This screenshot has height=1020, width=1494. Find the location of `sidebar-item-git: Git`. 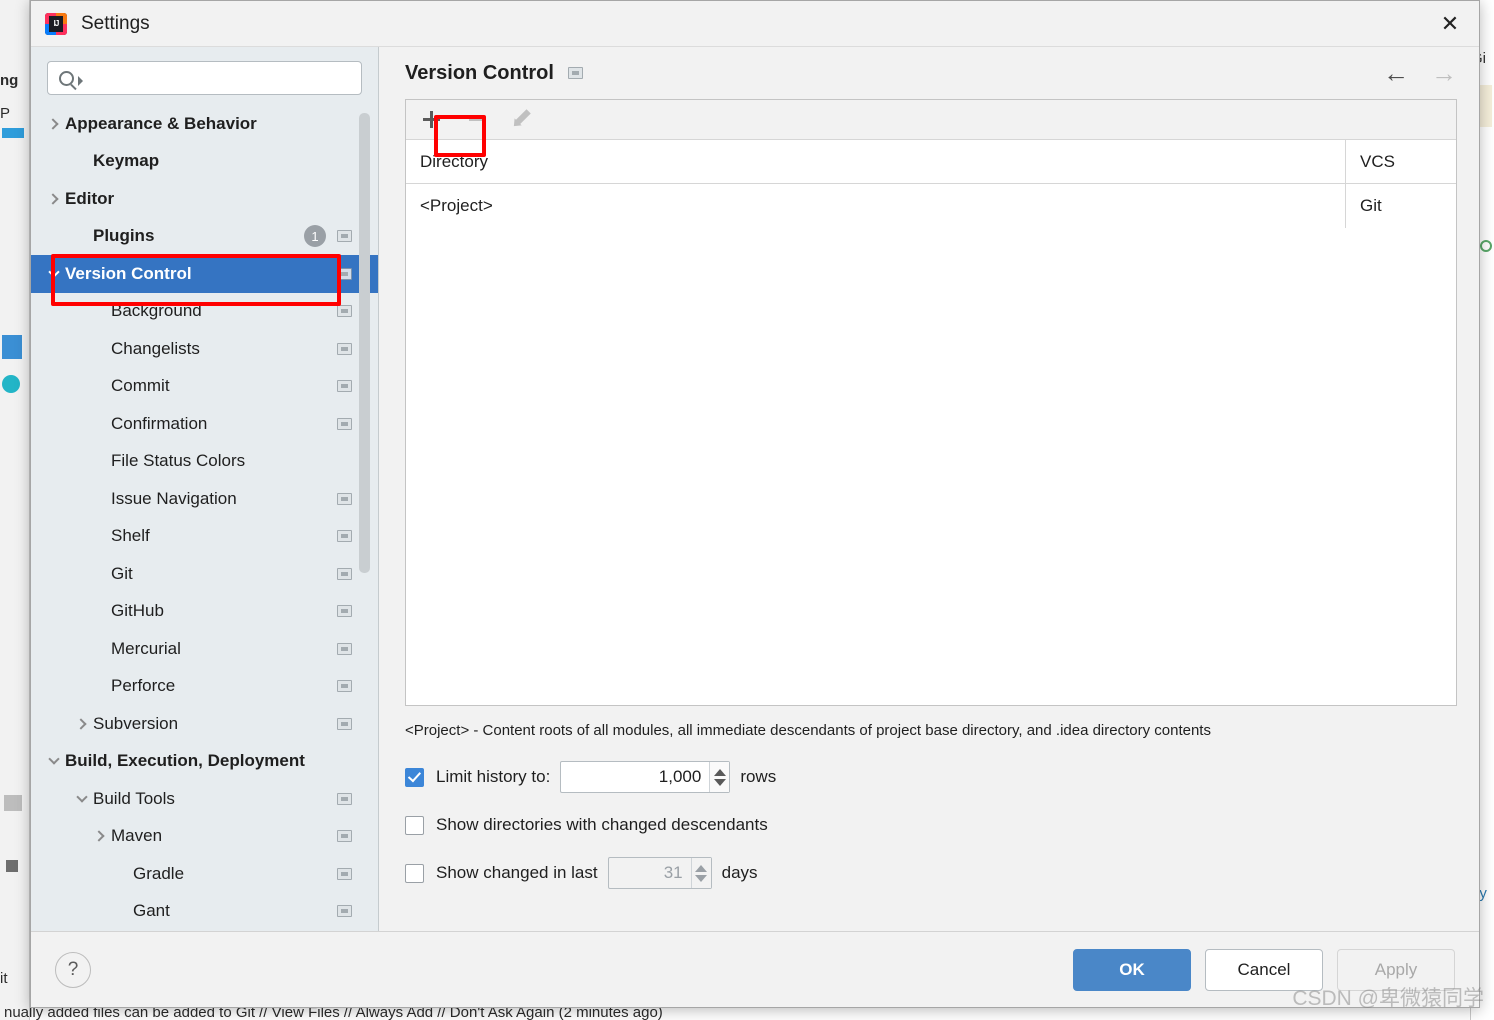

sidebar-item-git: Git is located at coordinates (204, 574).